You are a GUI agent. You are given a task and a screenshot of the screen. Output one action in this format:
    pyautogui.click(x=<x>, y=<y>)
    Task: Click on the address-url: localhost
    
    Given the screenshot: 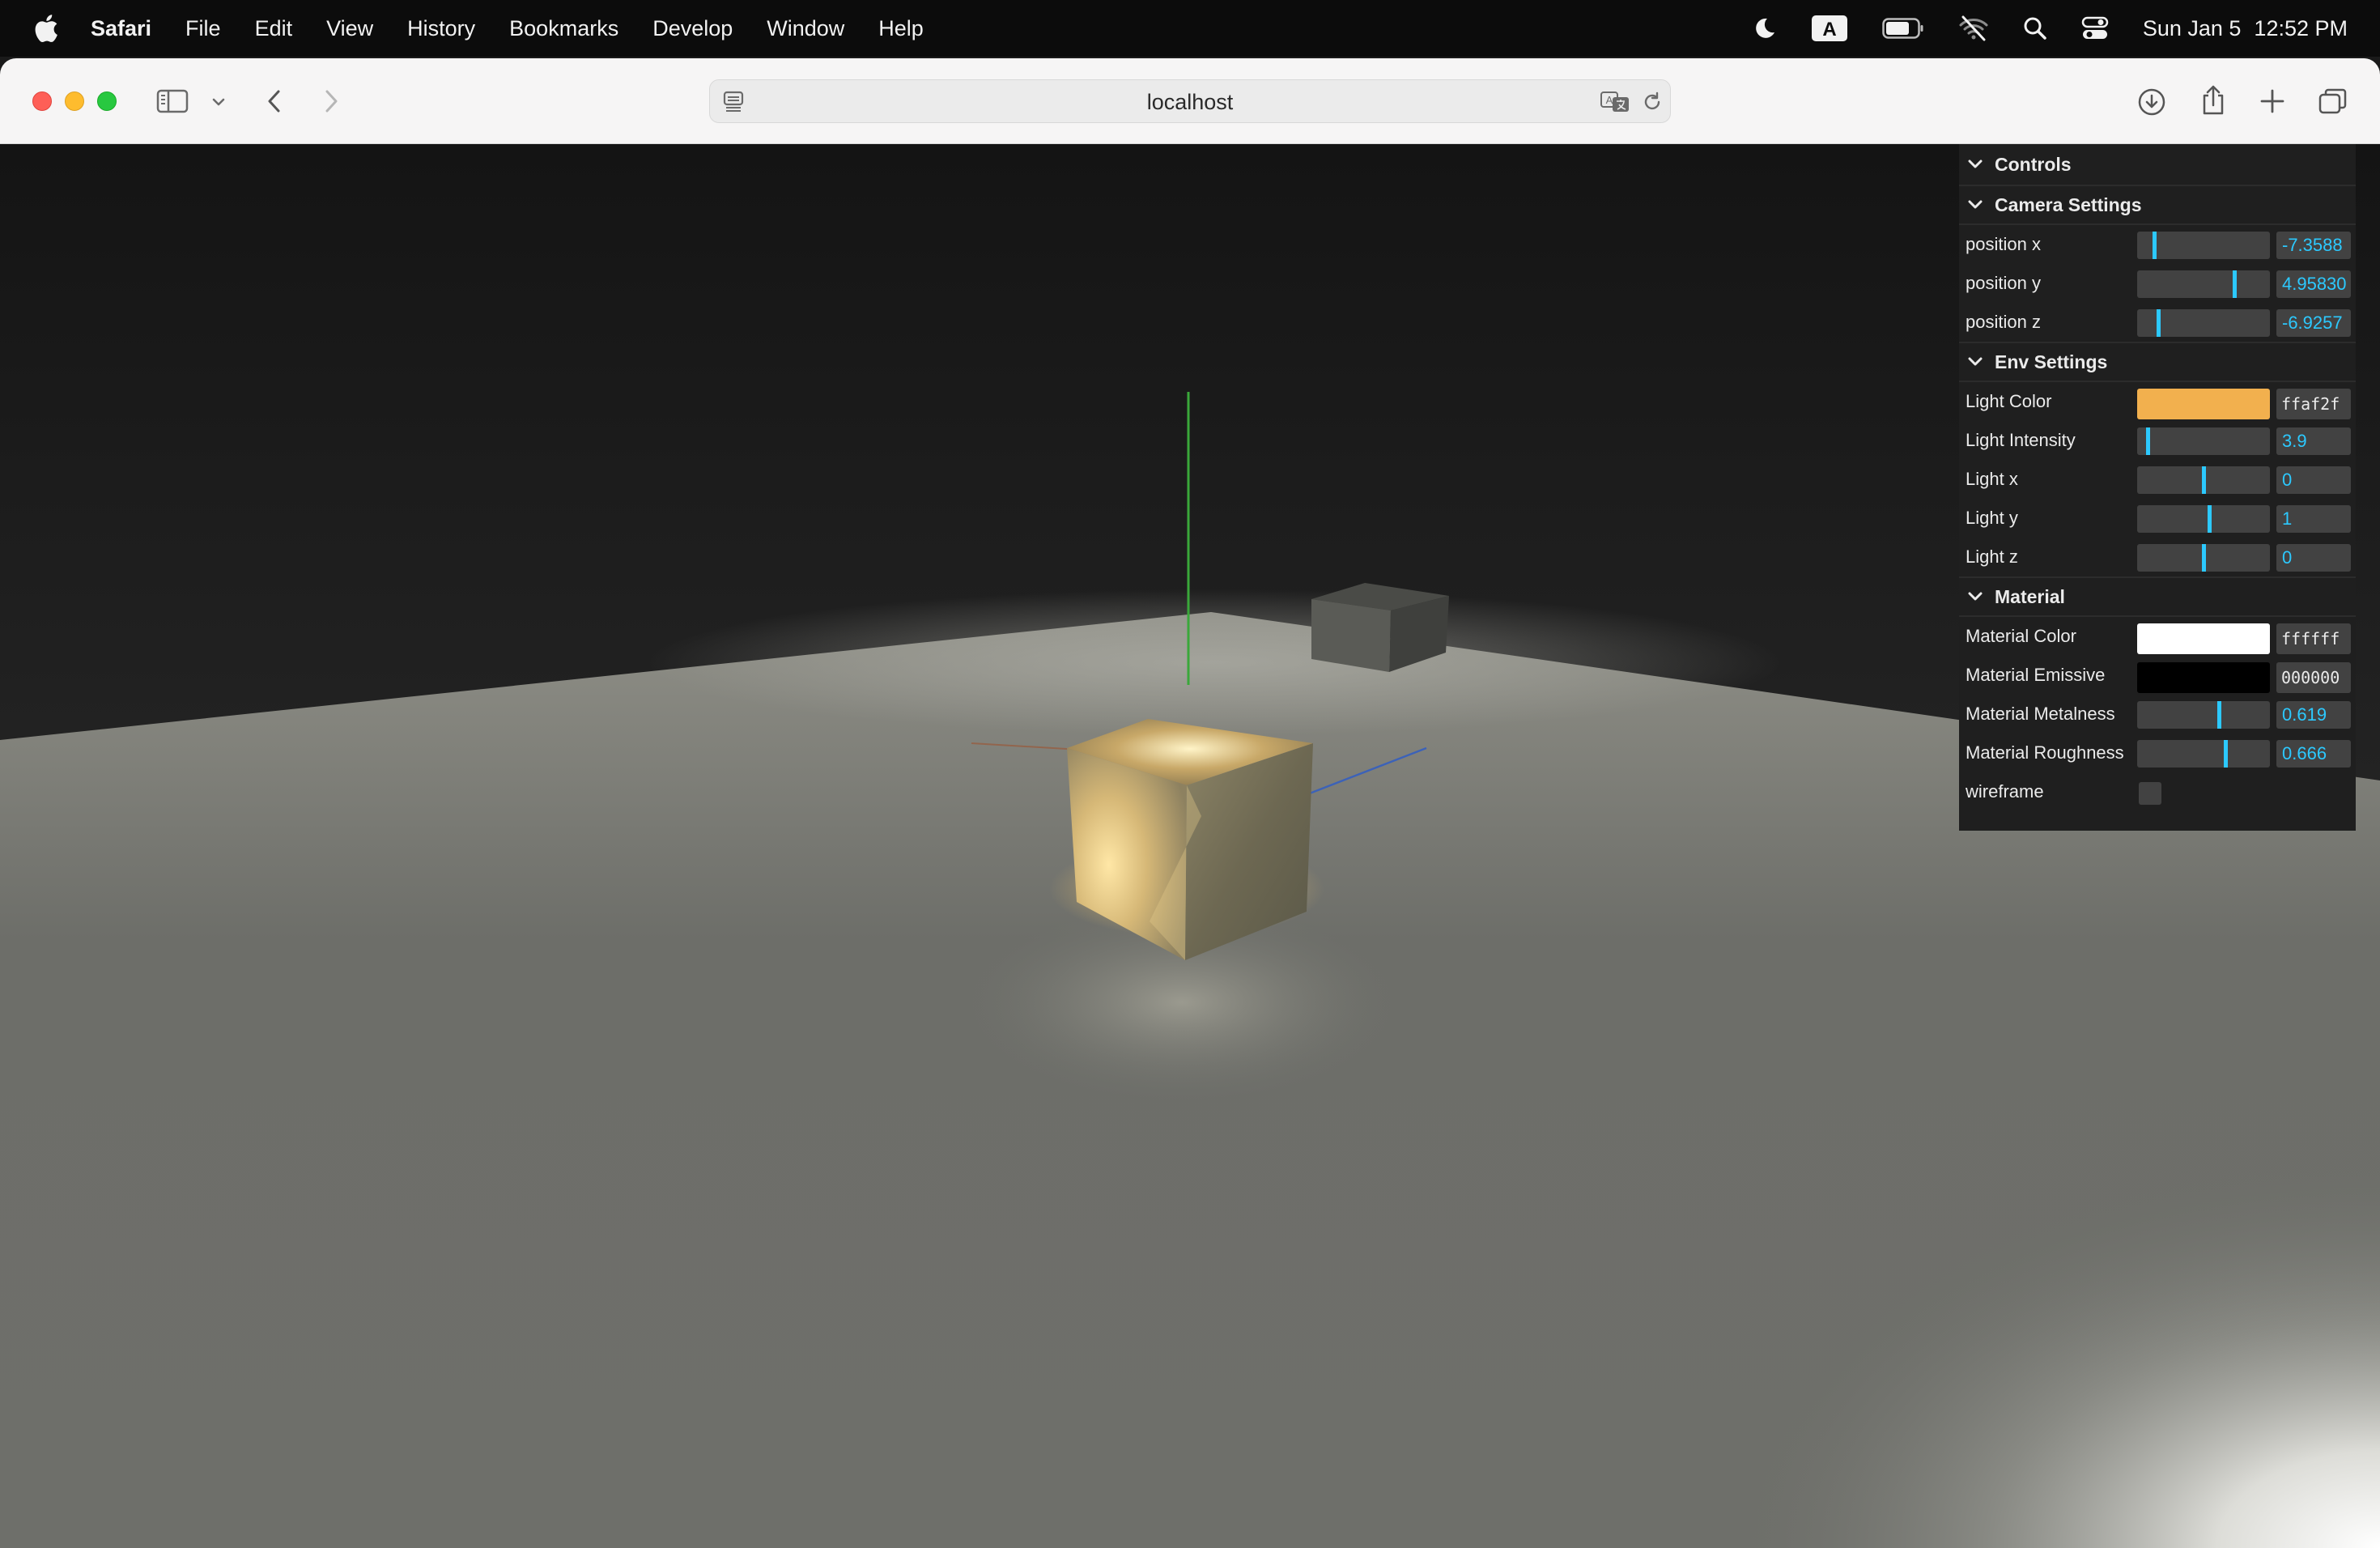 What is the action you would take?
    pyautogui.click(x=1190, y=102)
    